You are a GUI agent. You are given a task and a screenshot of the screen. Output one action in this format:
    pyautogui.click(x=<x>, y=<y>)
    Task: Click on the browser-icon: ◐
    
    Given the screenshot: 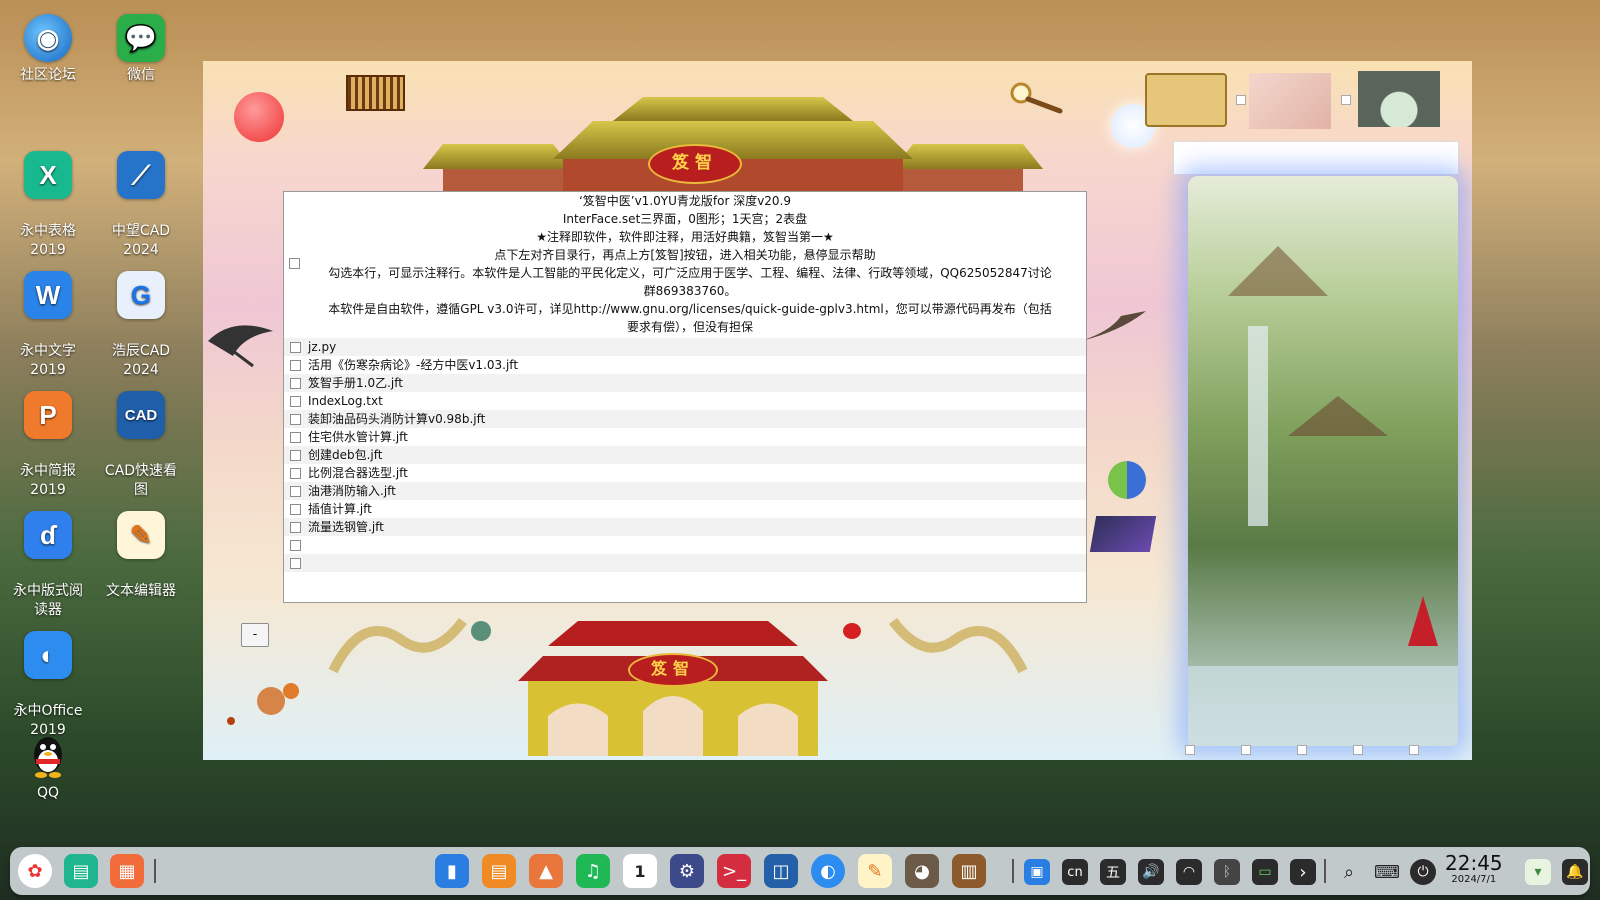 What is the action you would take?
    pyautogui.click(x=828, y=871)
    